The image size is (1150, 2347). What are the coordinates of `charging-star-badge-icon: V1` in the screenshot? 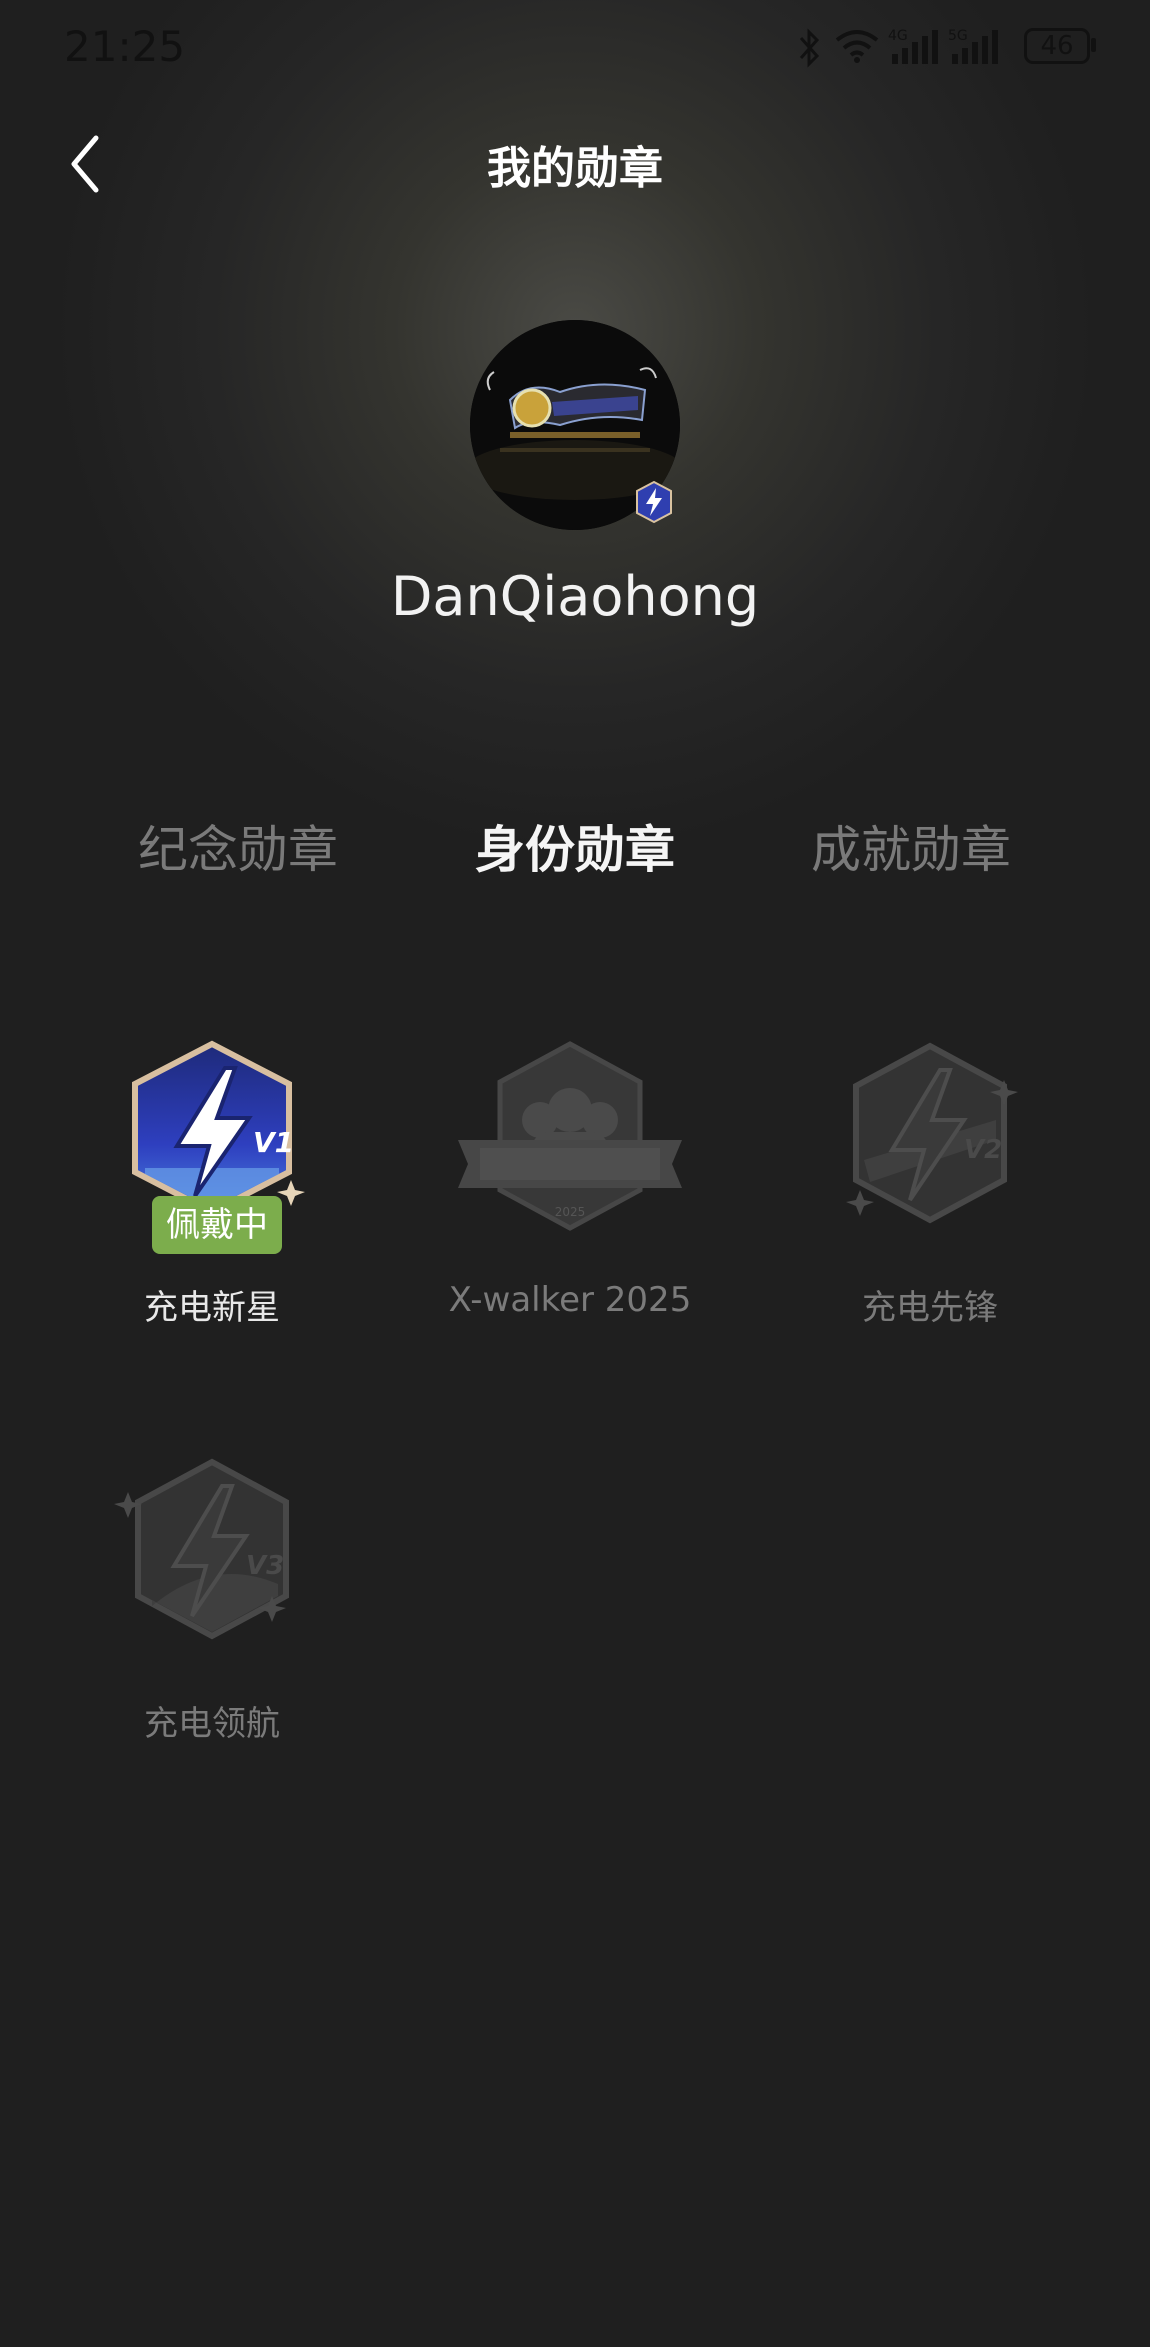 It's located at (218, 1128).